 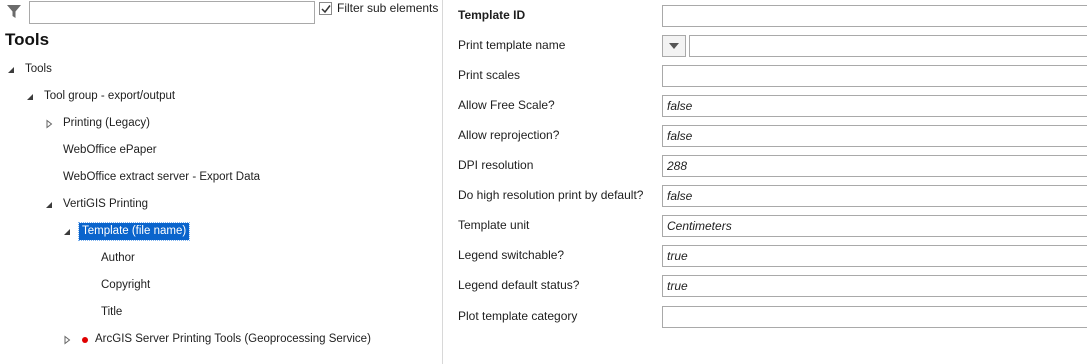 What do you see at coordinates (118, 258) in the screenshot?
I see `tree-node-label: Author` at bounding box center [118, 258].